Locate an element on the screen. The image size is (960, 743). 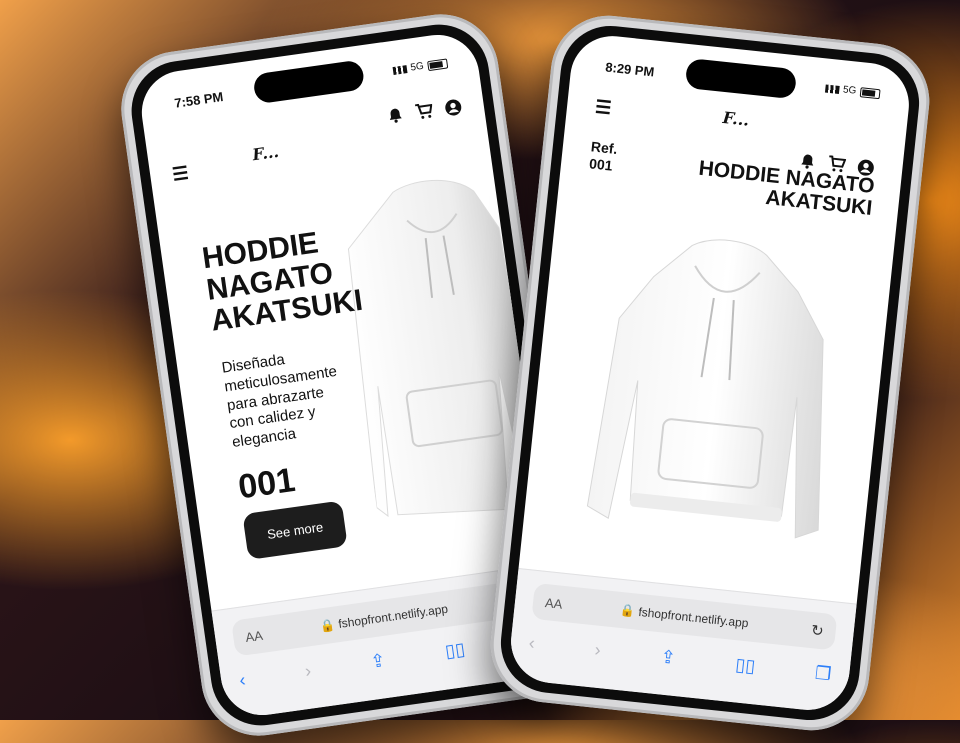
cart-icon is located at coordinates (424, 111).